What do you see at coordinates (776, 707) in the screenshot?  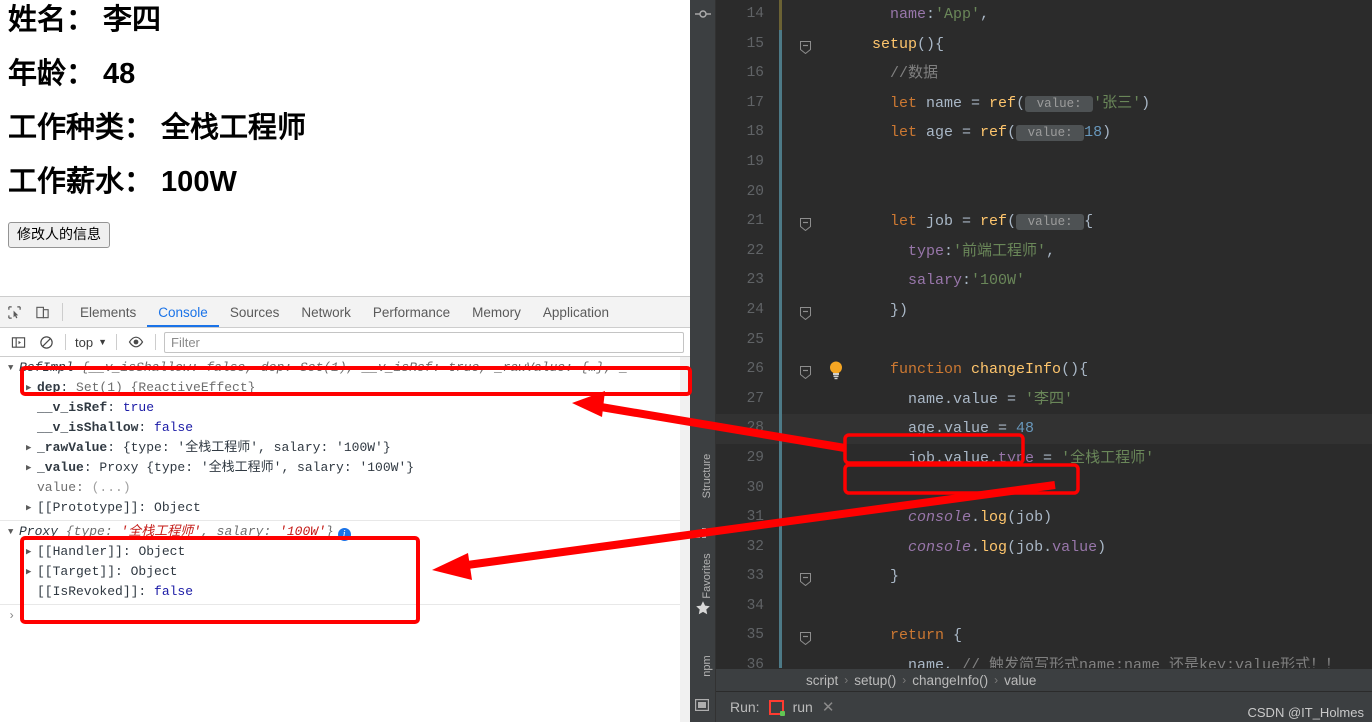 I see `run-config-icon` at bounding box center [776, 707].